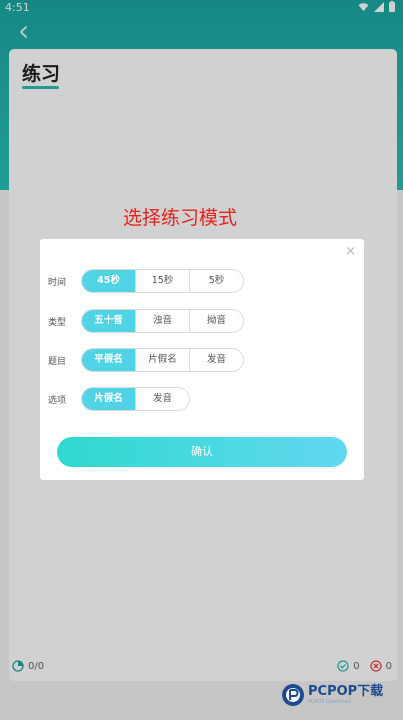  Describe the element at coordinates (216, 321) in the screenshot. I see `type-option-youon: 拗音` at that location.